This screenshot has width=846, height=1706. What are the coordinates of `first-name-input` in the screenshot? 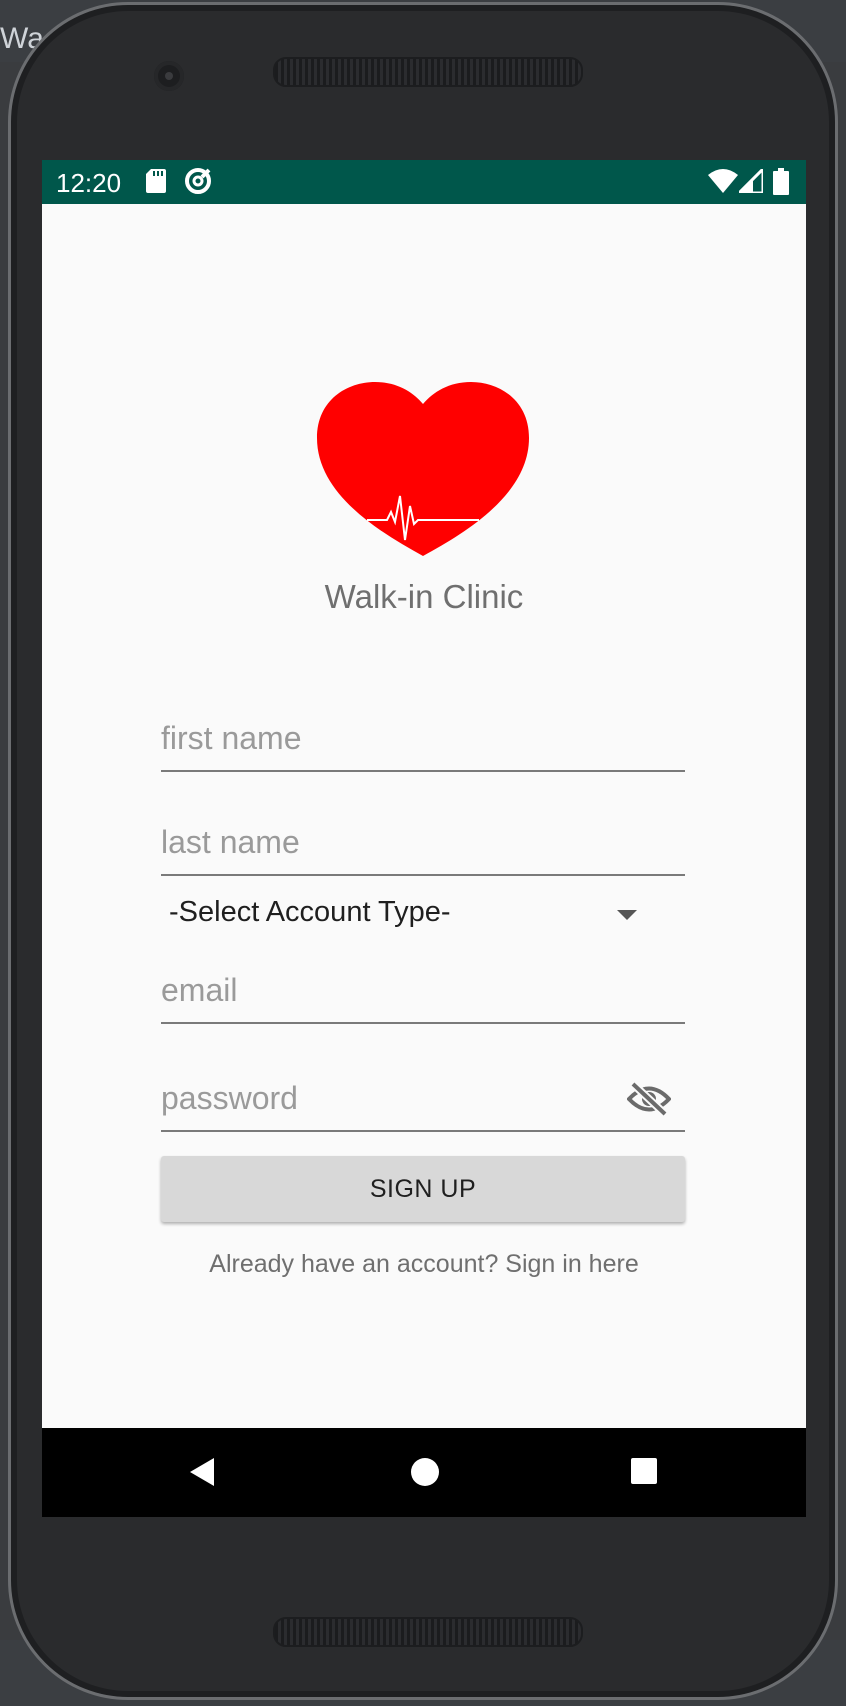 It's located at (423, 738).